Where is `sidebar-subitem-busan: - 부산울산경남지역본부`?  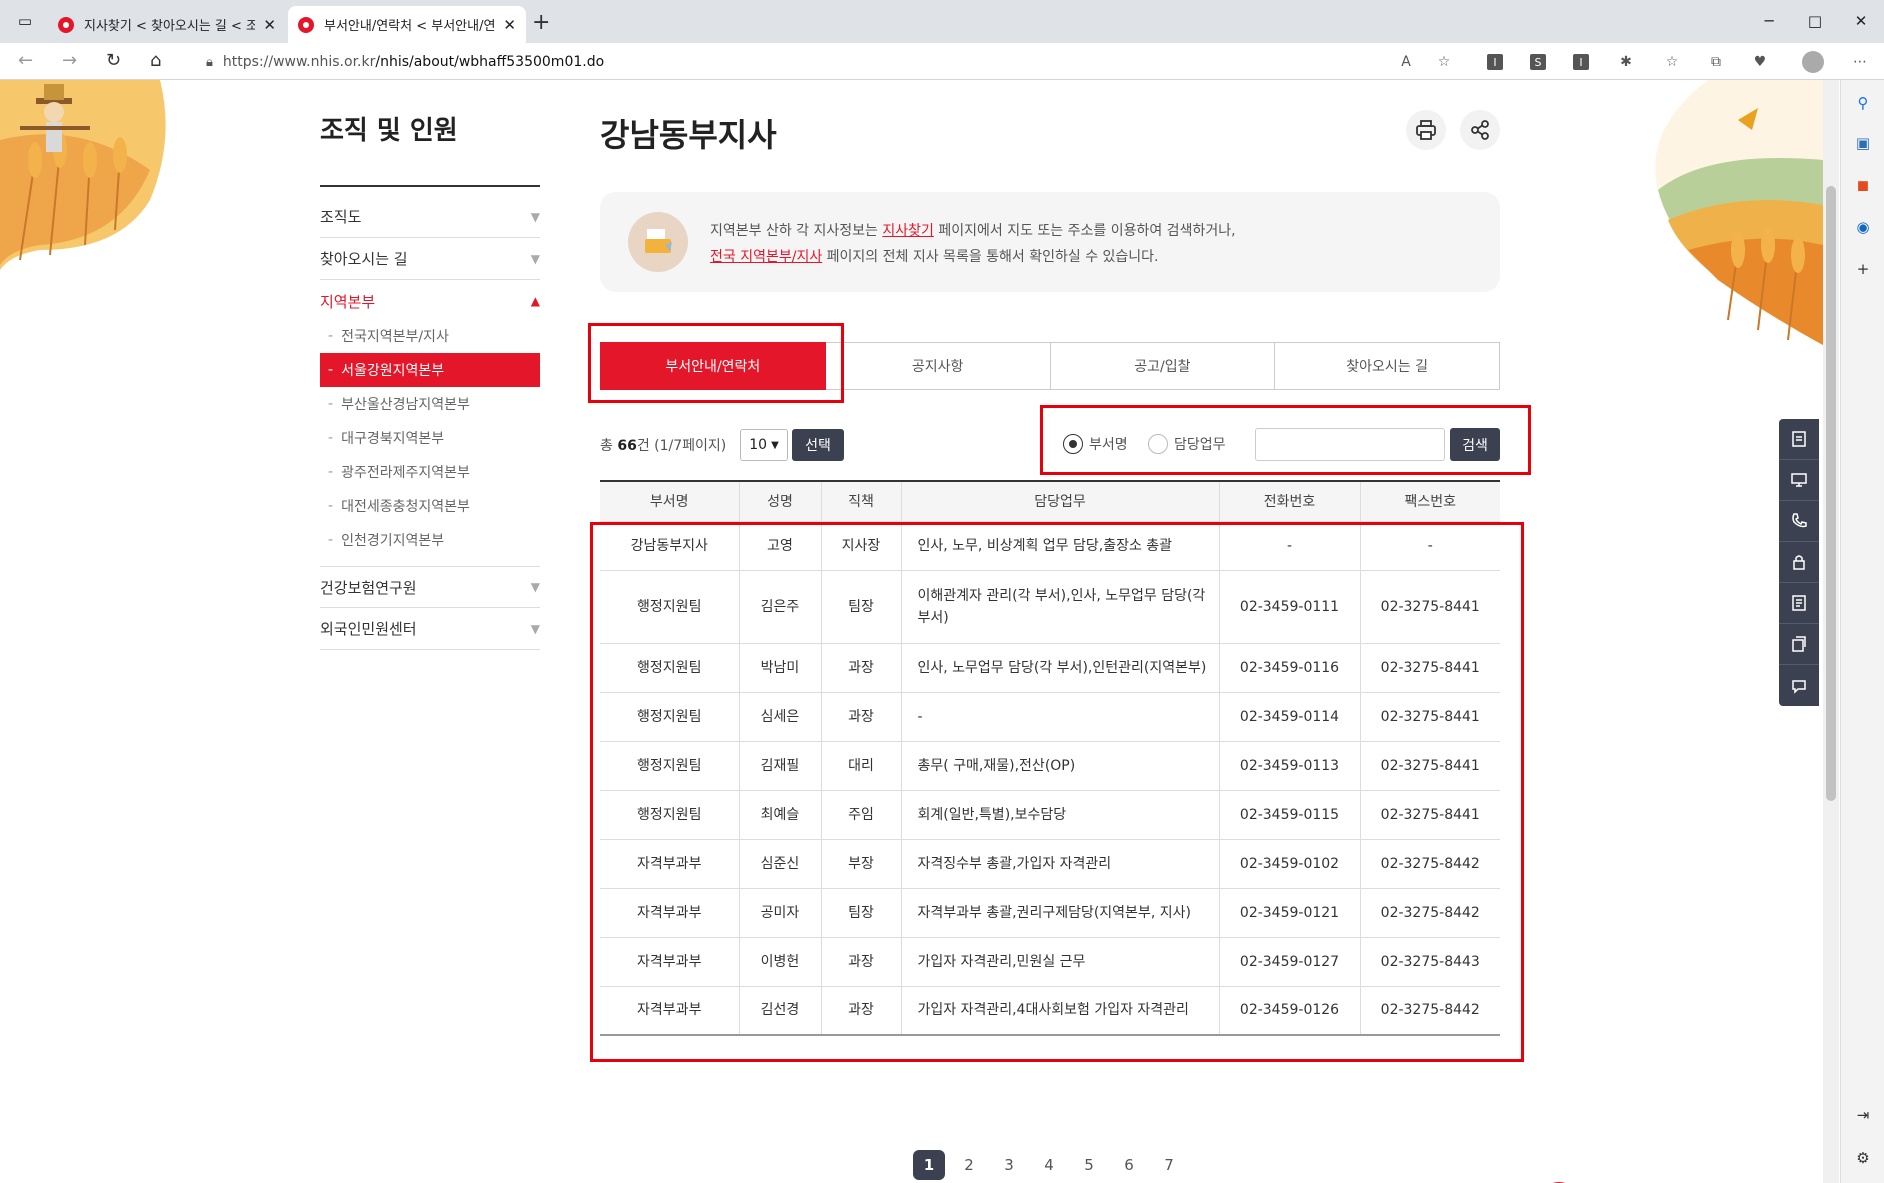
sidebar-subitem-busan: - 부산울산경남지역본부 is located at coordinates (430, 404).